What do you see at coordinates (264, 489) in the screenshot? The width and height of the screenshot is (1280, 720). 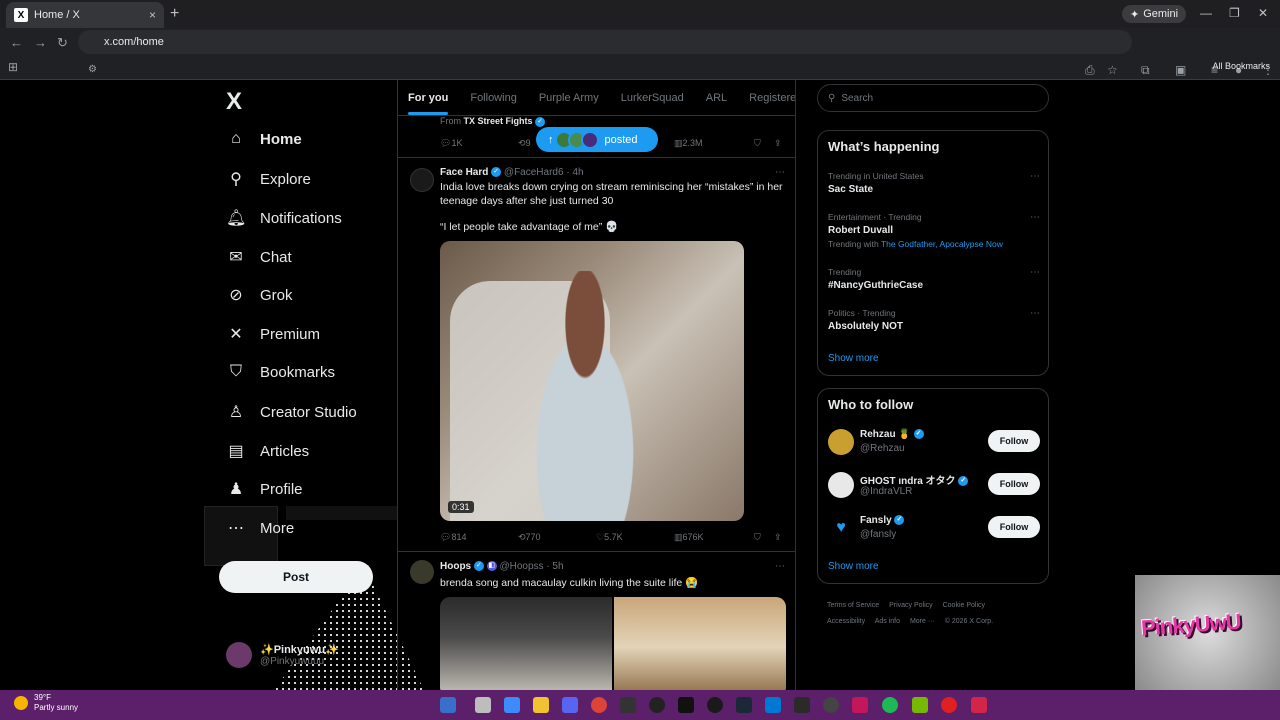 I see `nav-profile: ♟ Profile` at bounding box center [264, 489].